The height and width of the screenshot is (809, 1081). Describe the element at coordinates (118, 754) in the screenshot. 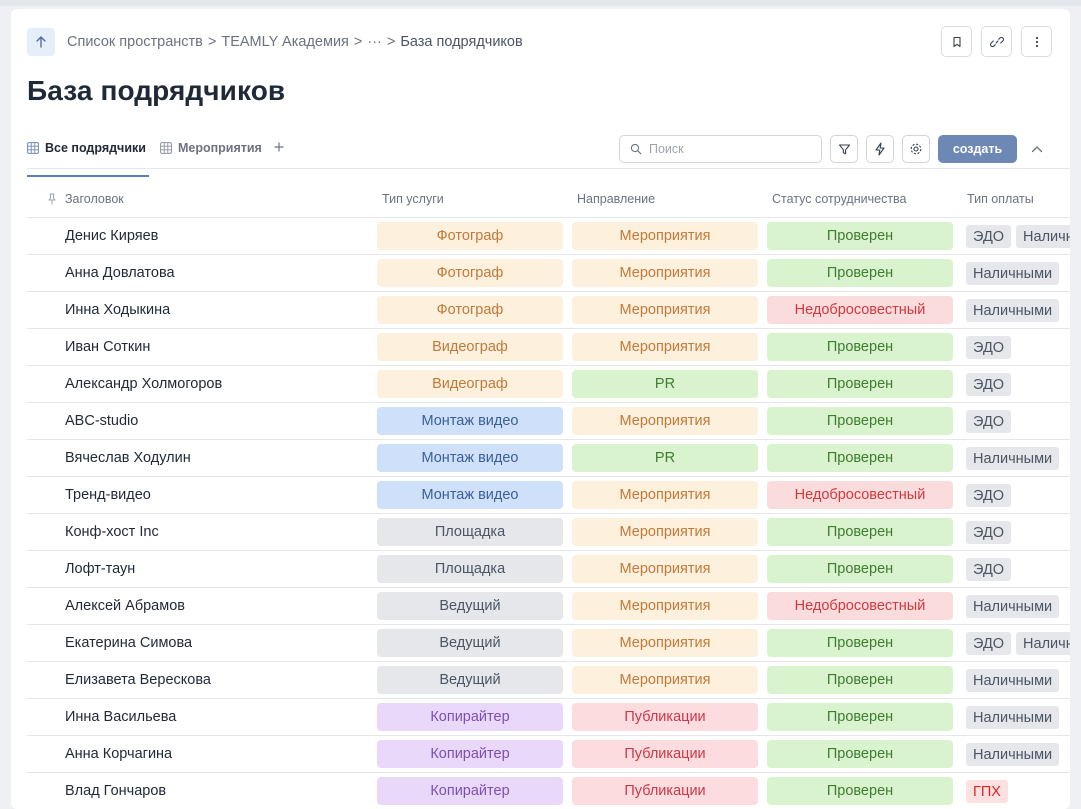

I see `contractor-name: Анна Корчагина` at that location.